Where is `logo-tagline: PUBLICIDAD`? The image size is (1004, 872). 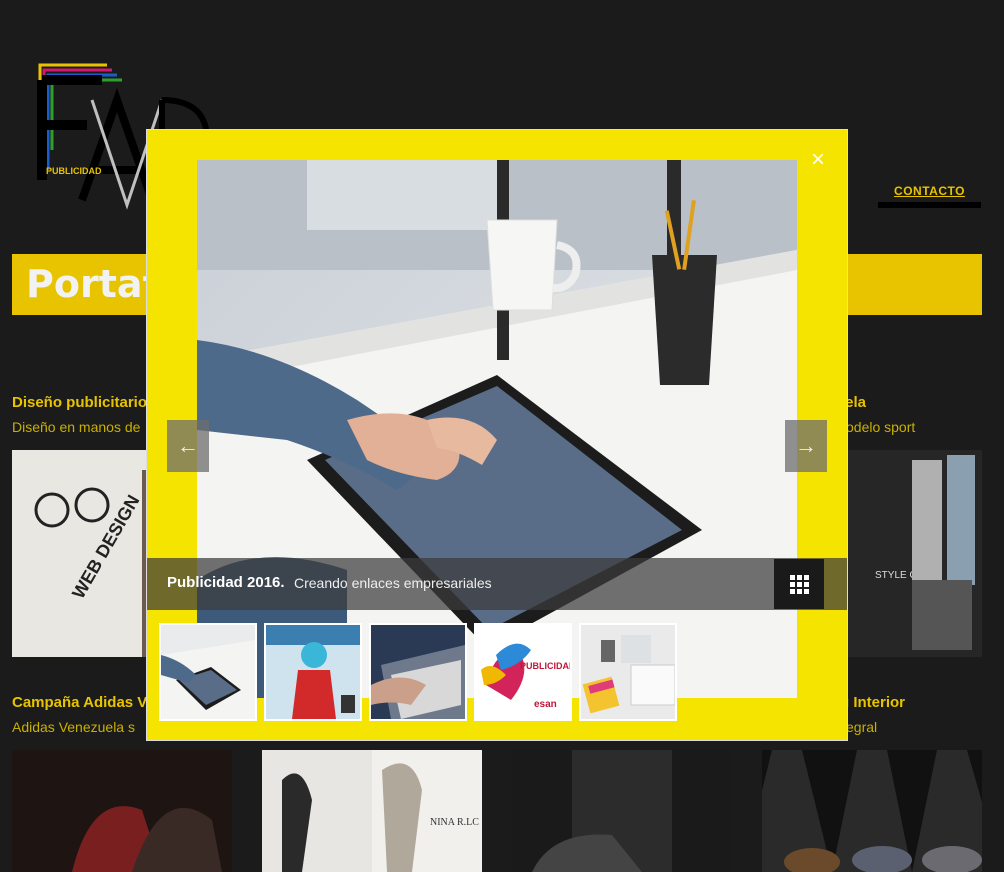
logo-tagline: PUBLICIDAD is located at coordinates (74, 171).